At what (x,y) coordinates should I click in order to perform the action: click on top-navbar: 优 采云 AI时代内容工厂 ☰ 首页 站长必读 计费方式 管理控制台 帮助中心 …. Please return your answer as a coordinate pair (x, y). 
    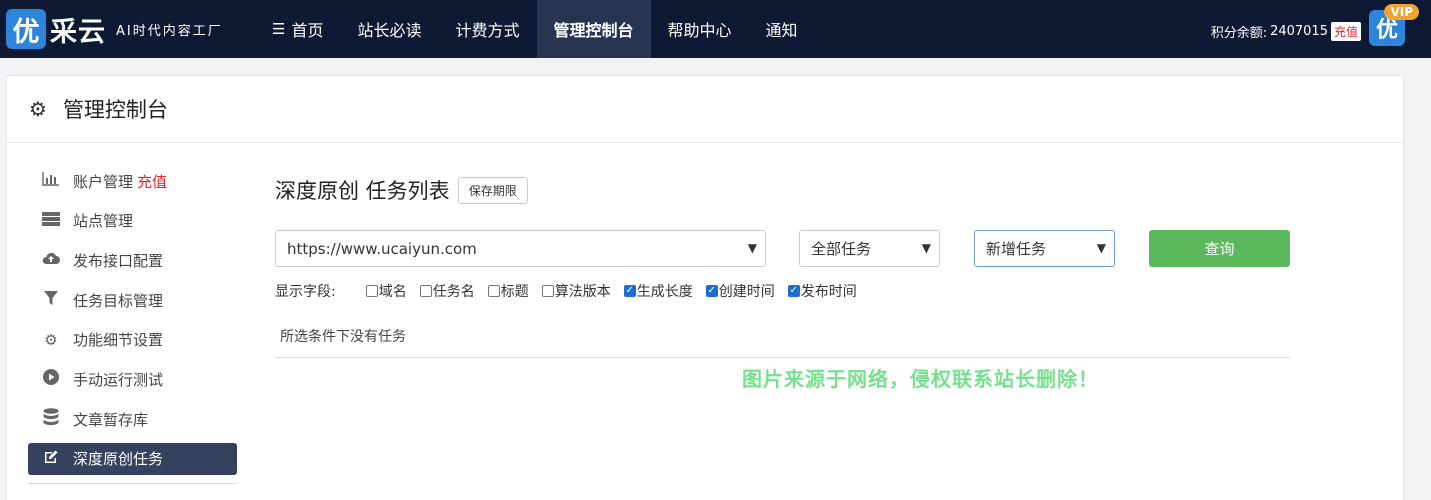
    Looking at the image, I should click on (715, 29).